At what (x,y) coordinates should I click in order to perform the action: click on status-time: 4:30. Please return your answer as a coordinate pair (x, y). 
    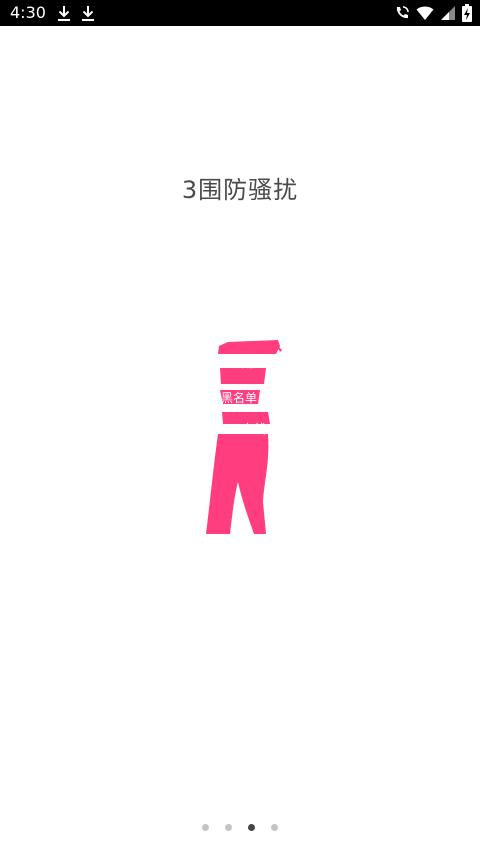
    Looking at the image, I should click on (28, 12).